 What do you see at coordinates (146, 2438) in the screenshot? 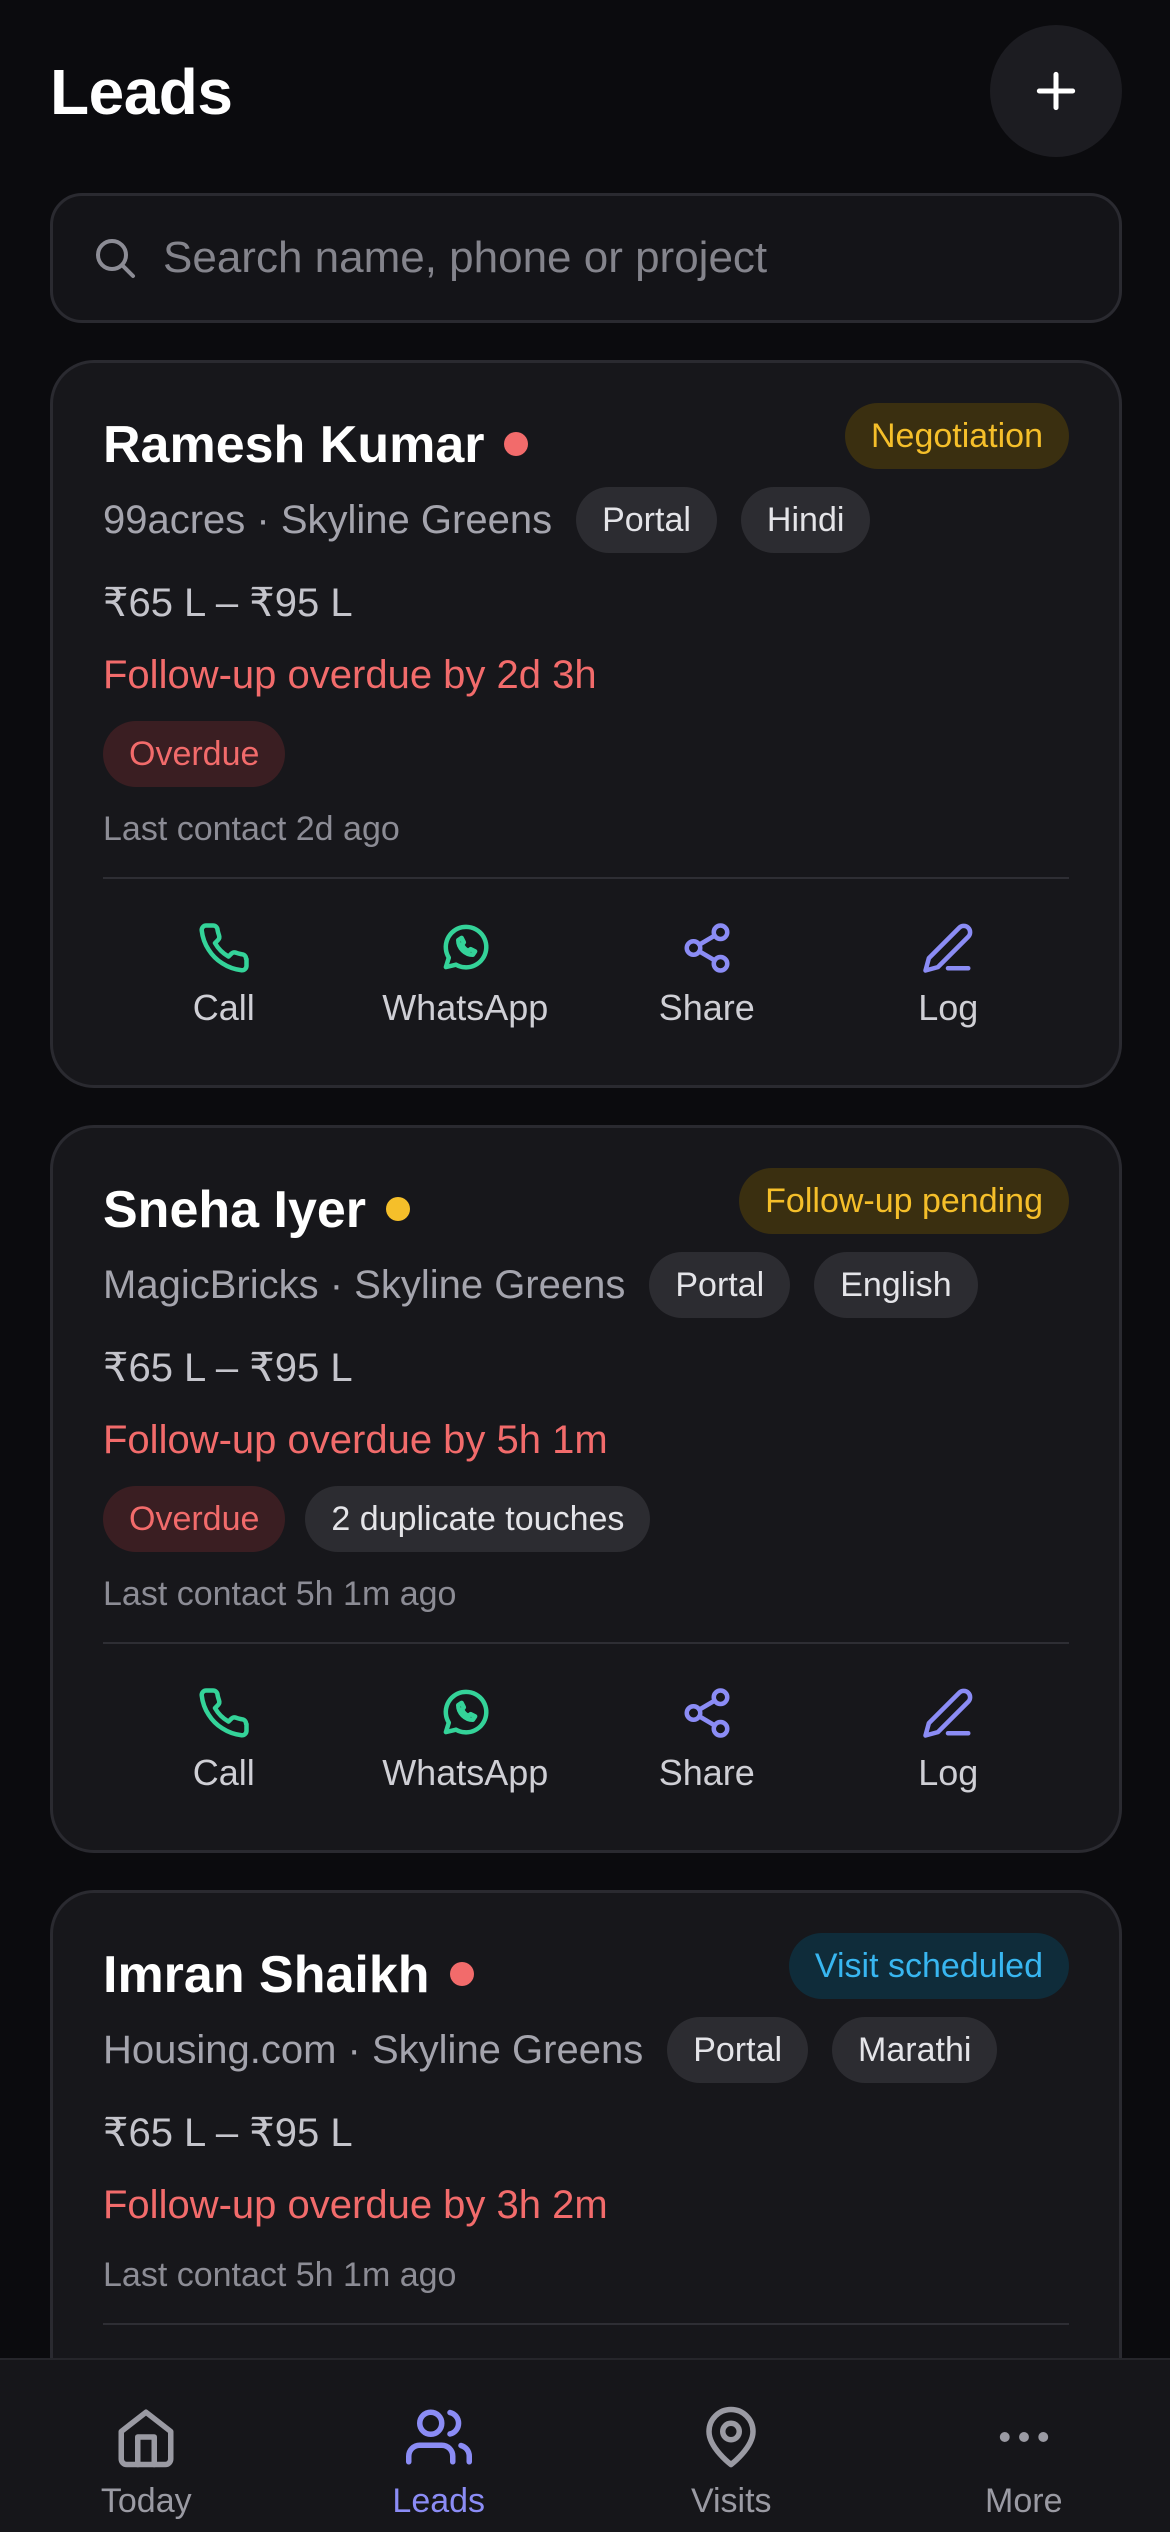
I see `home-icon` at bounding box center [146, 2438].